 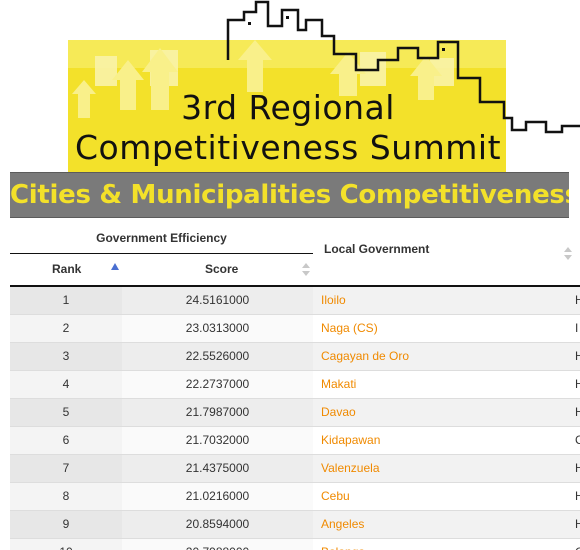 What do you see at coordinates (295, 301) in the screenshot?
I see `table-row: 1 24.5161000 Iloilo H` at bounding box center [295, 301].